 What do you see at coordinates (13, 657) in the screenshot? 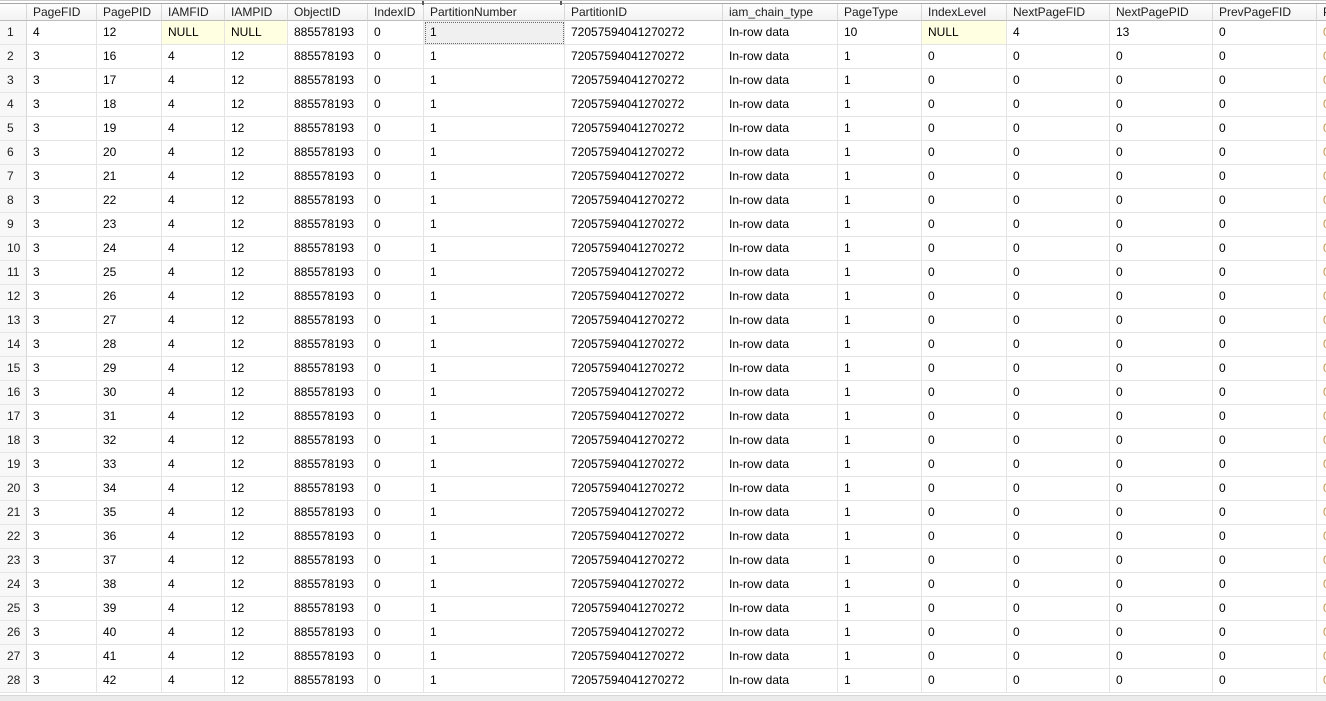
I see `row-header: 27` at bounding box center [13, 657].